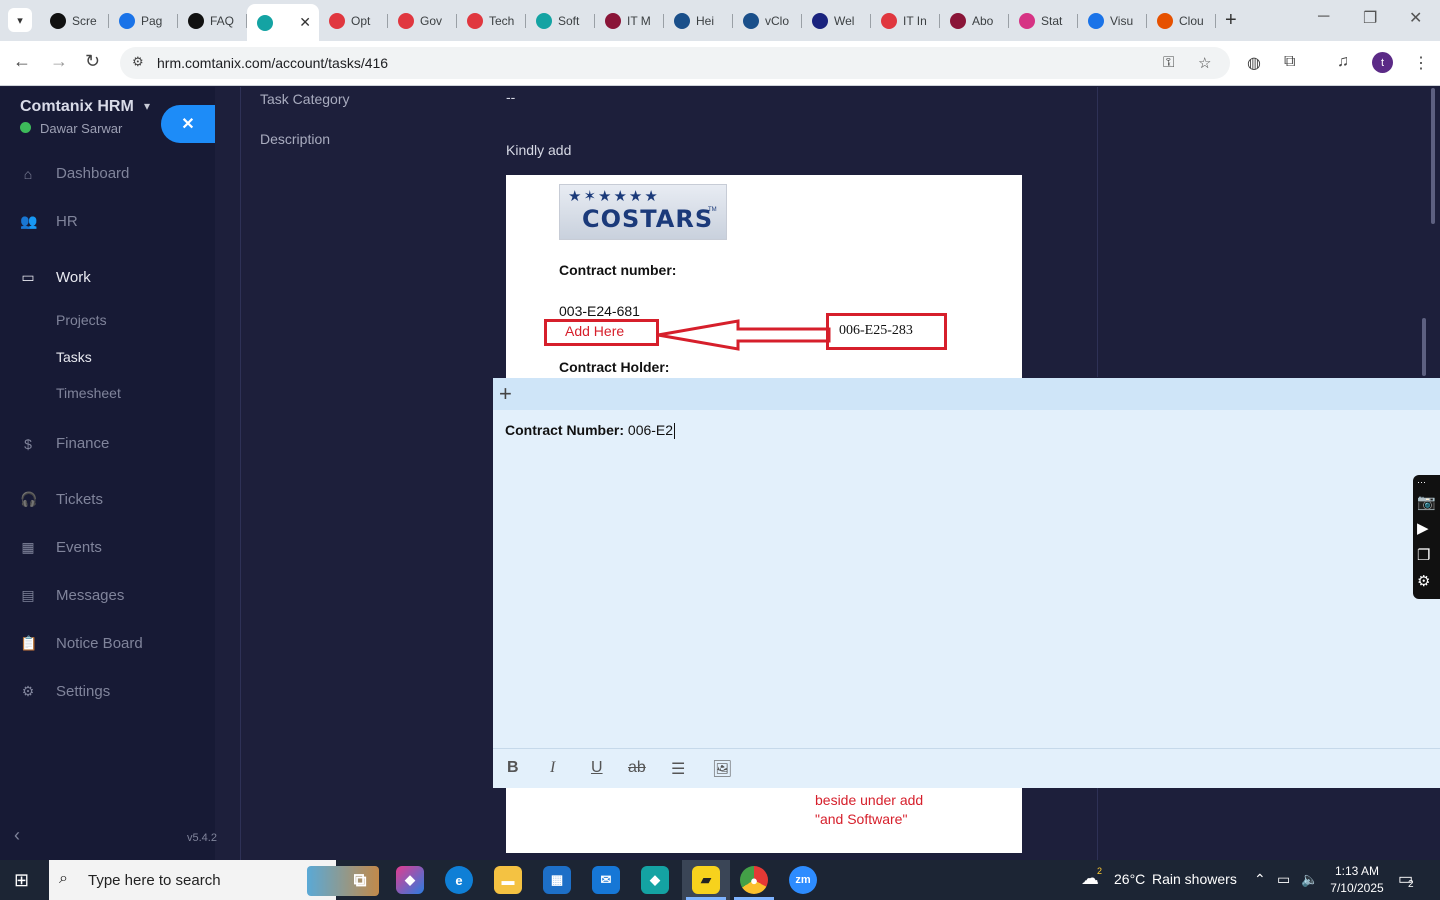 The width and height of the screenshot is (1440, 900). I want to click on media-control-icon: ♫, so click(1343, 62).